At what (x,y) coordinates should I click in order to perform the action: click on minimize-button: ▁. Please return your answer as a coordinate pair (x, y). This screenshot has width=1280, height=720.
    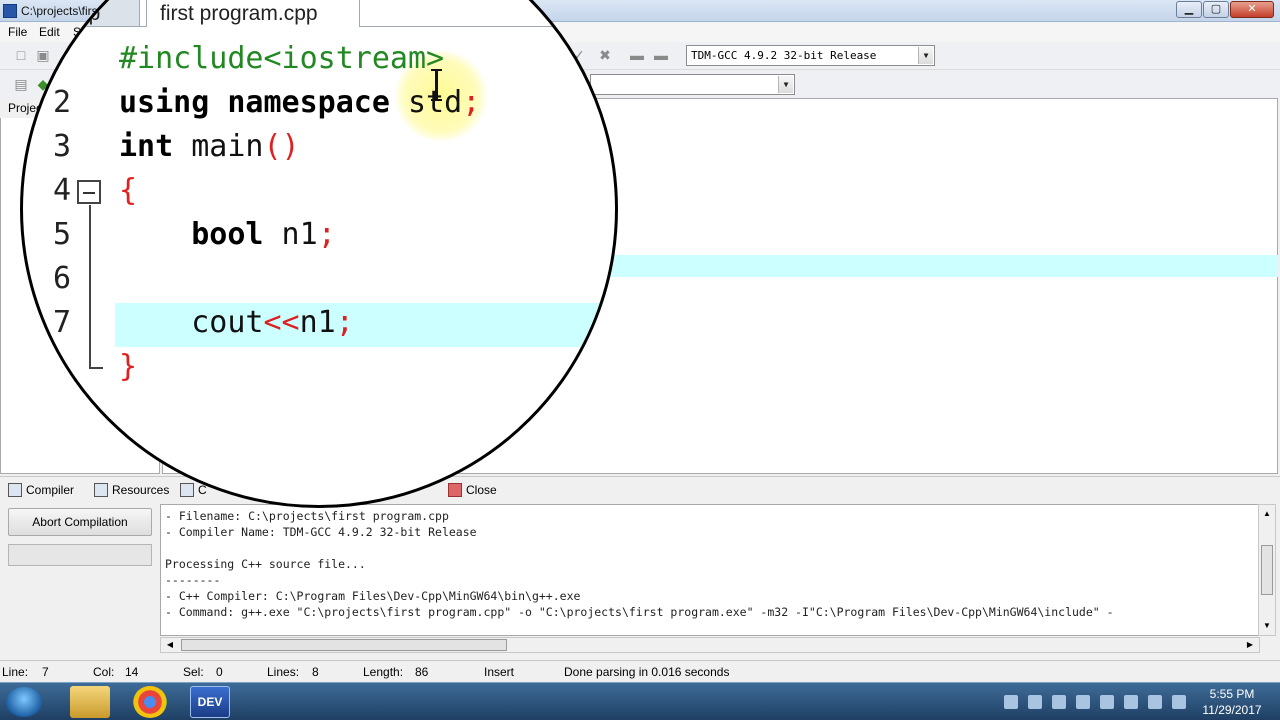
    Looking at the image, I should click on (1189, 9).